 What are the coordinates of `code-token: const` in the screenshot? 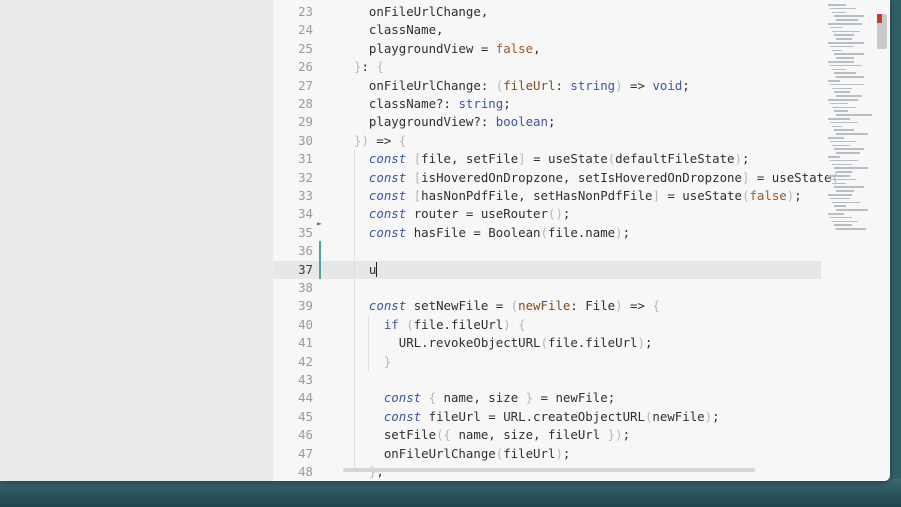 It's located at (402, 398).